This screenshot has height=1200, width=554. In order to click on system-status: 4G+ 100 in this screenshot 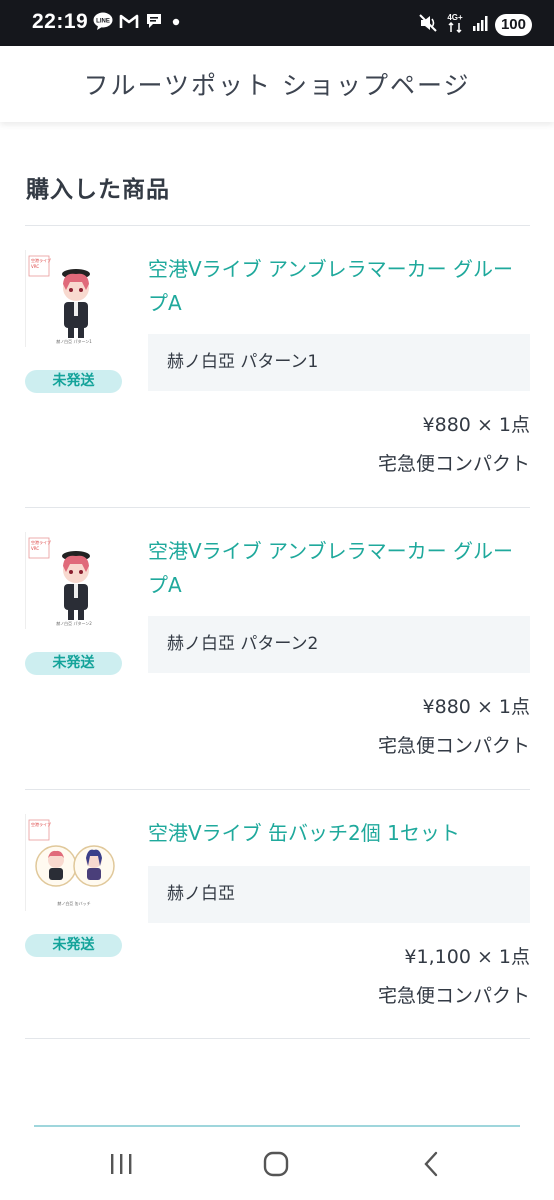, I will do `click(475, 25)`.